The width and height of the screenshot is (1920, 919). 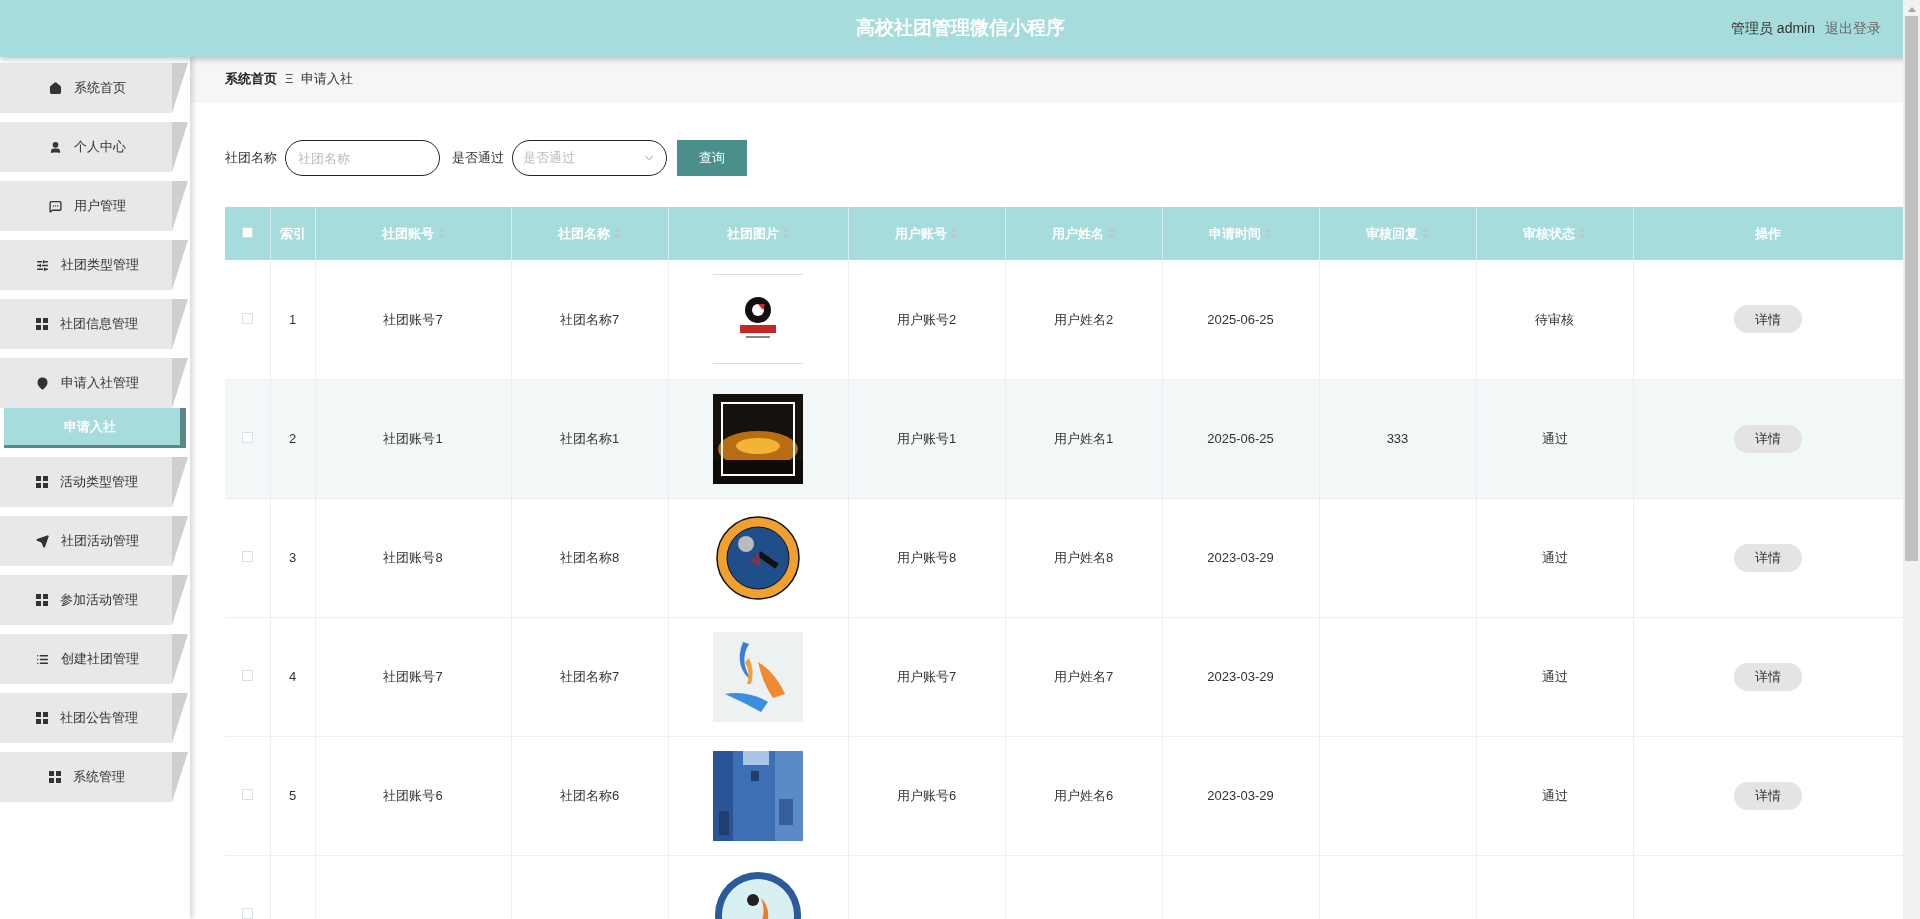 What do you see at coordinates (94, 659) in the screenshot?
I see `sidebar-item: 创建社团管理` at bounding box center [94, 659].